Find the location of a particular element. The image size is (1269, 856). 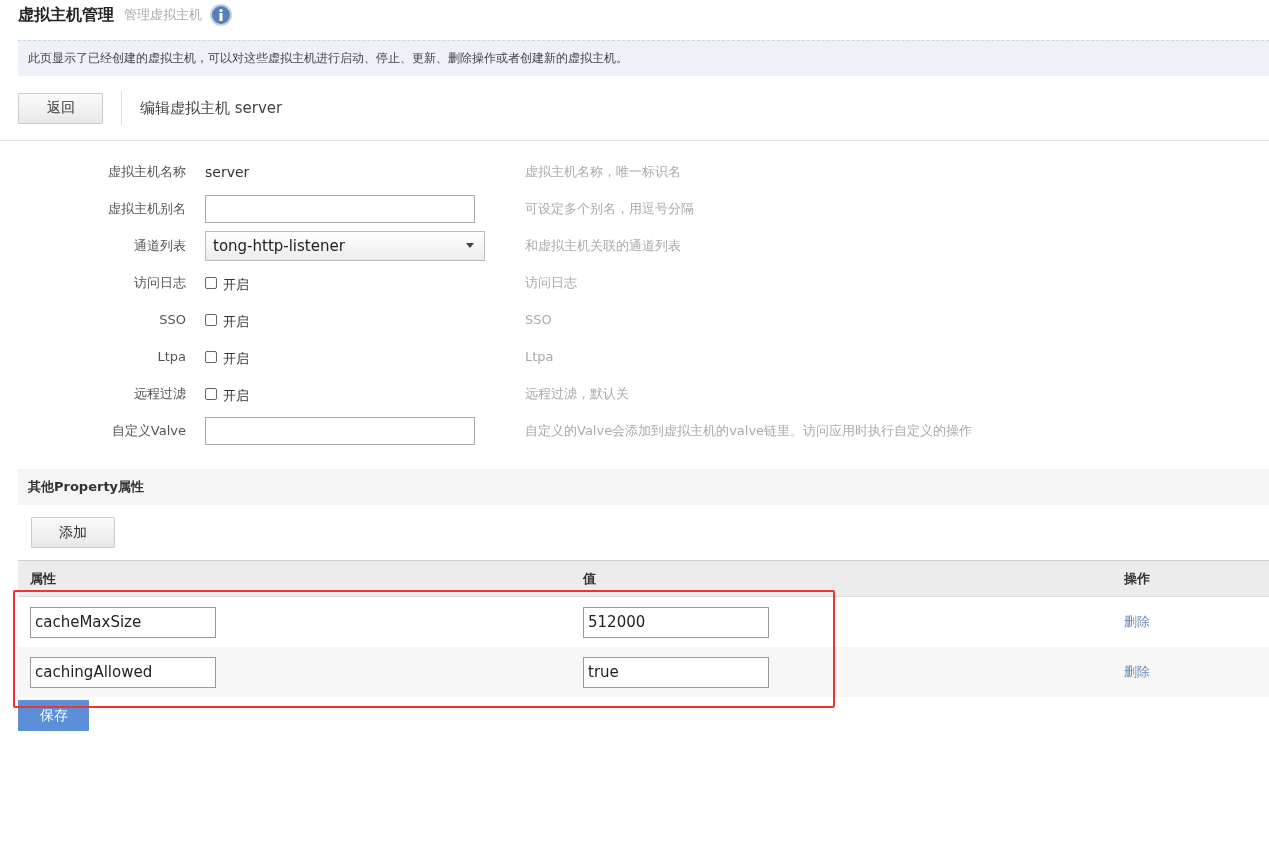

field-label: 通道列表 is located at coordinates (159, 245).